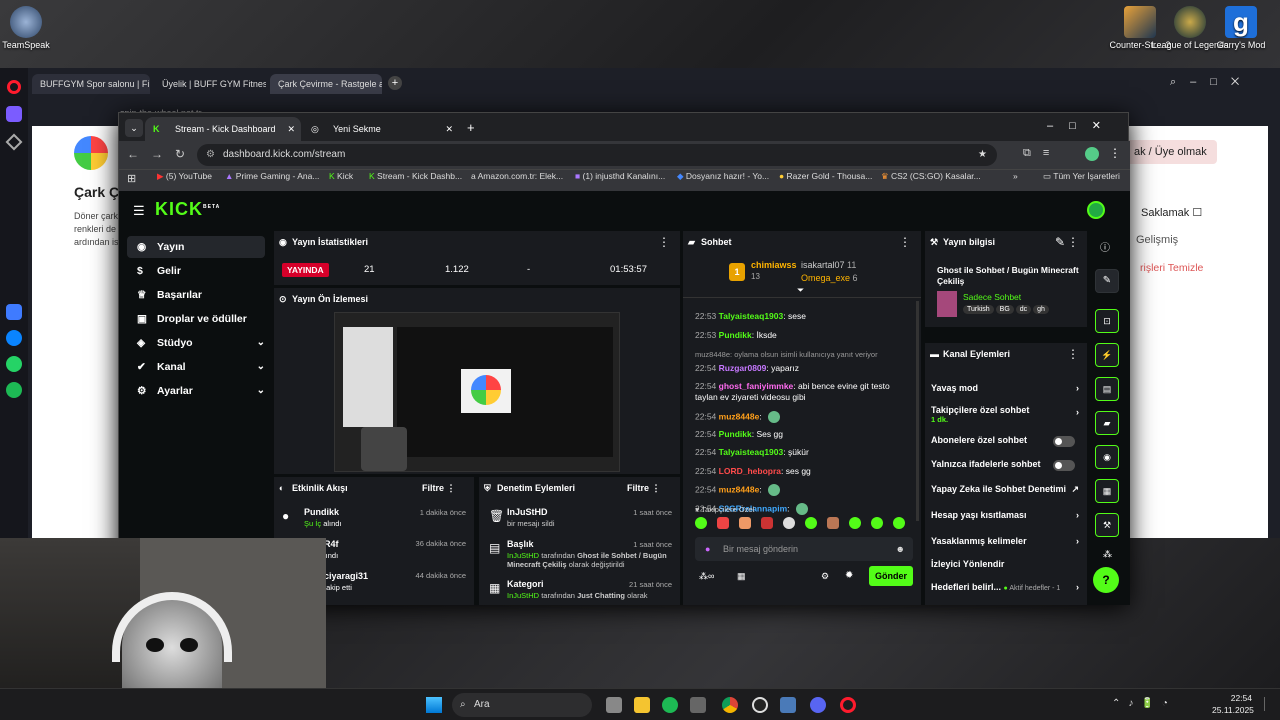  What do you see at coordinates (321, 512) in the screenshot?
I see `activity-user: Pundikk` at bounding box center [321, 512].